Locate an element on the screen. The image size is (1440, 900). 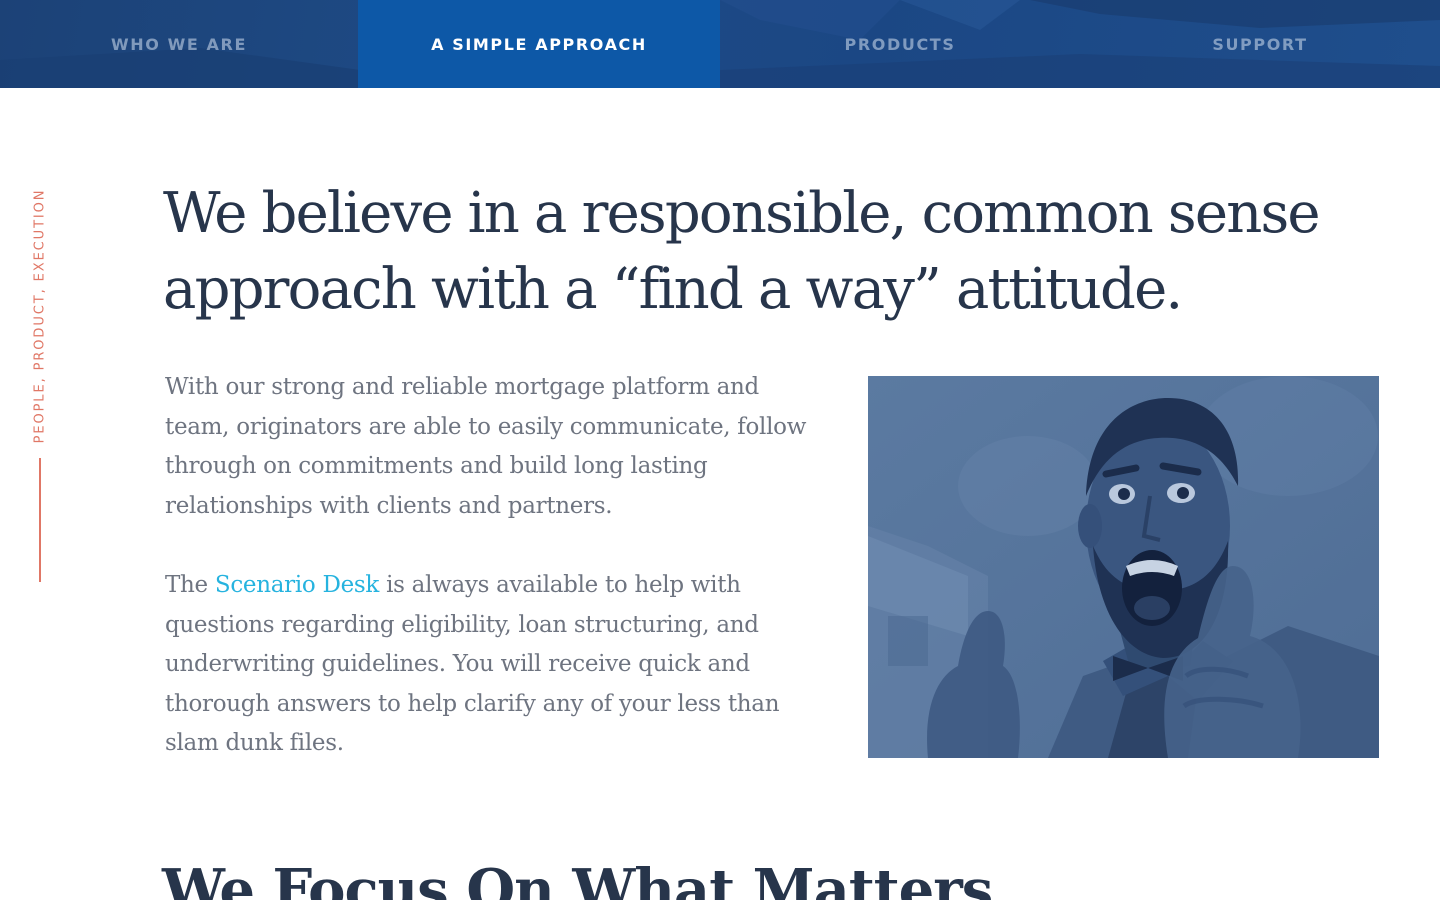
nav-a-simple-approach: A SIMPLE APPROACH is located at coordinates (539, 44).